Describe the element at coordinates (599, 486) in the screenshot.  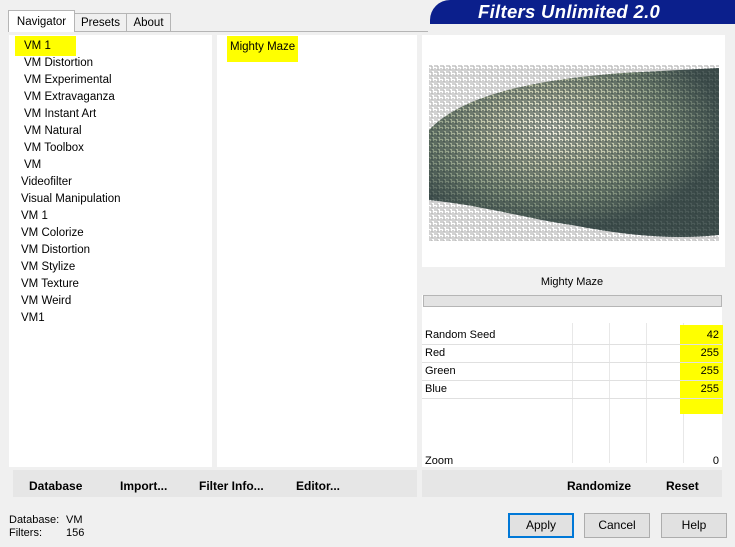
I see `randomize-button: Randomize` at that location.